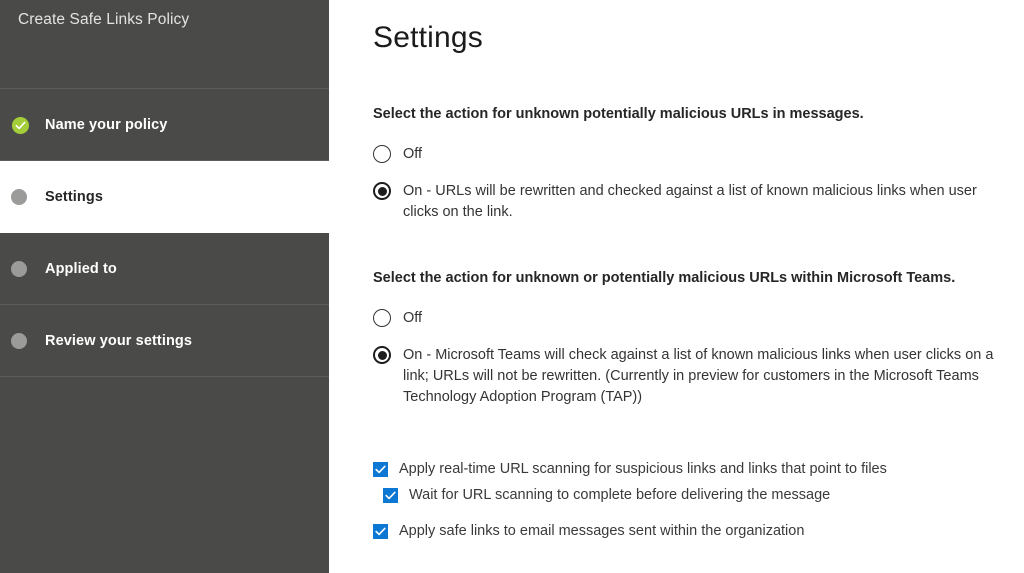 Image resolution: width=1024 pixels, height=573 pixels. Describe the element at coordinates (20, 125) in the screenshot. I see `check-circle-icon` at that location.